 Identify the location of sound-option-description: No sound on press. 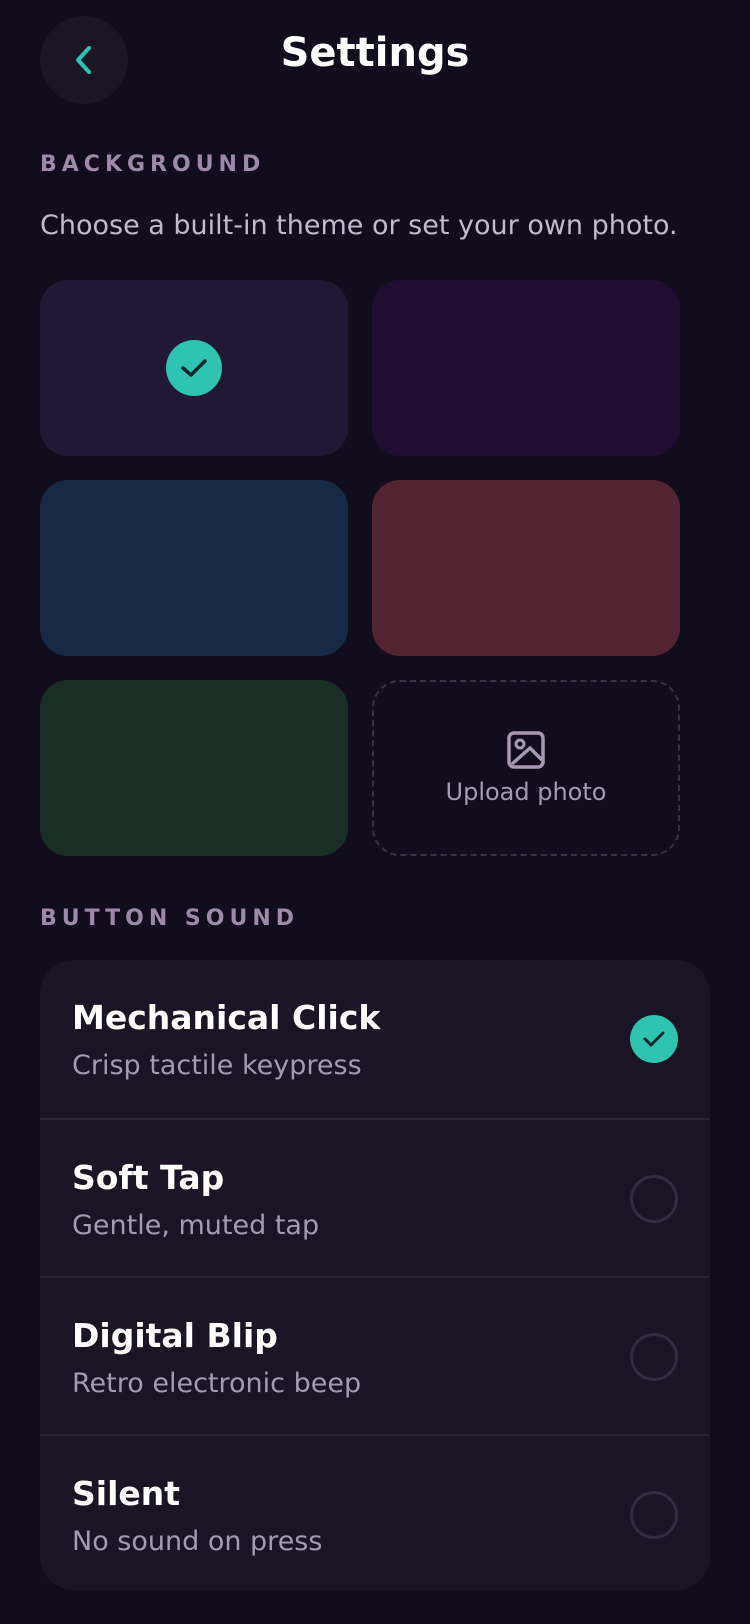
(197, 1541).